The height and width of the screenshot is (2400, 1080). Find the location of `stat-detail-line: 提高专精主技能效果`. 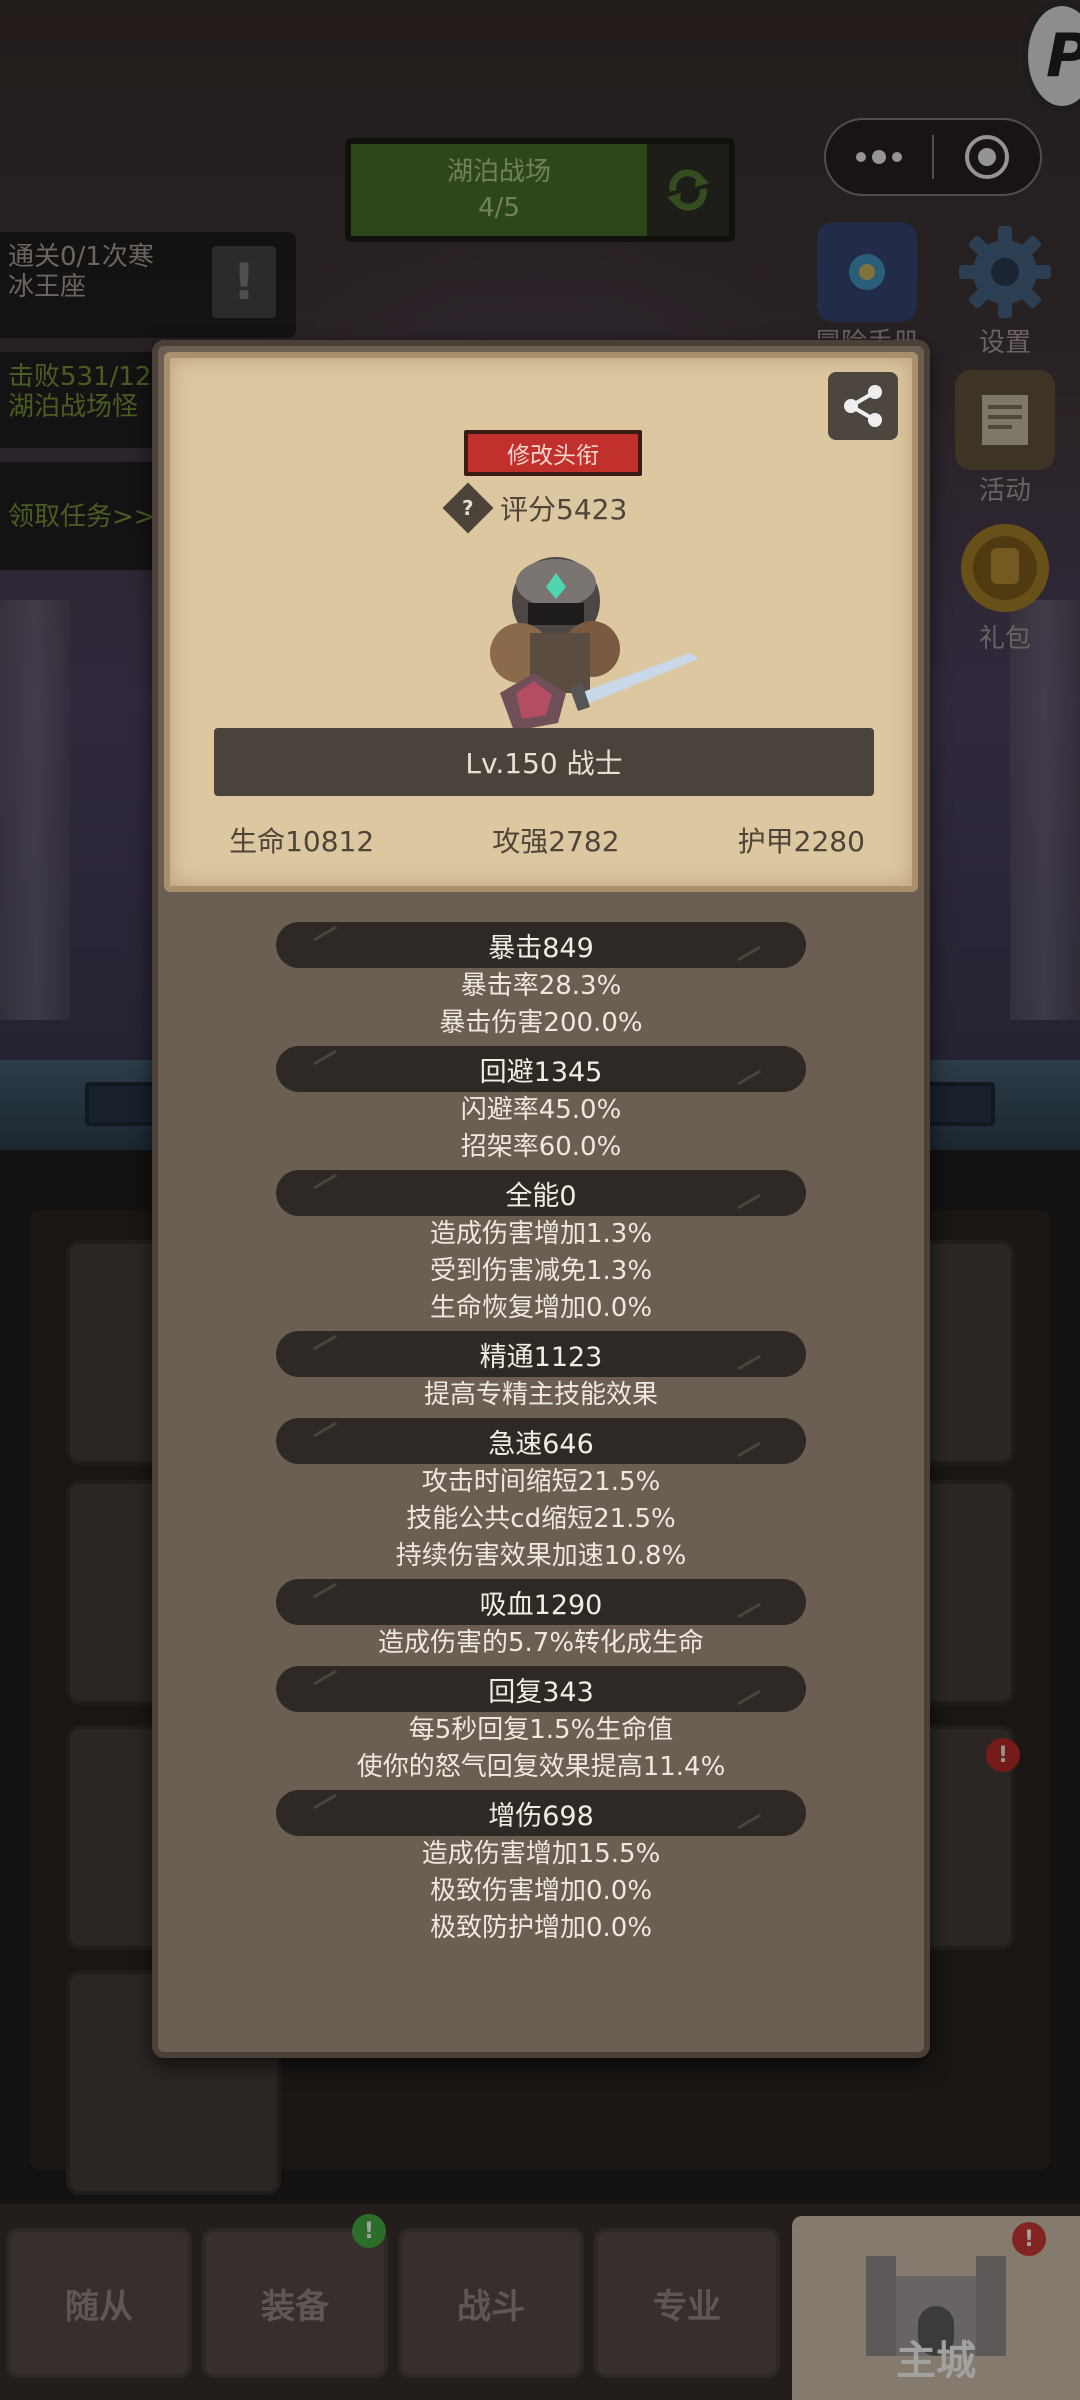

stat-detail-line: 提高专精主技能效果 is located at coordinates (540, 1395).